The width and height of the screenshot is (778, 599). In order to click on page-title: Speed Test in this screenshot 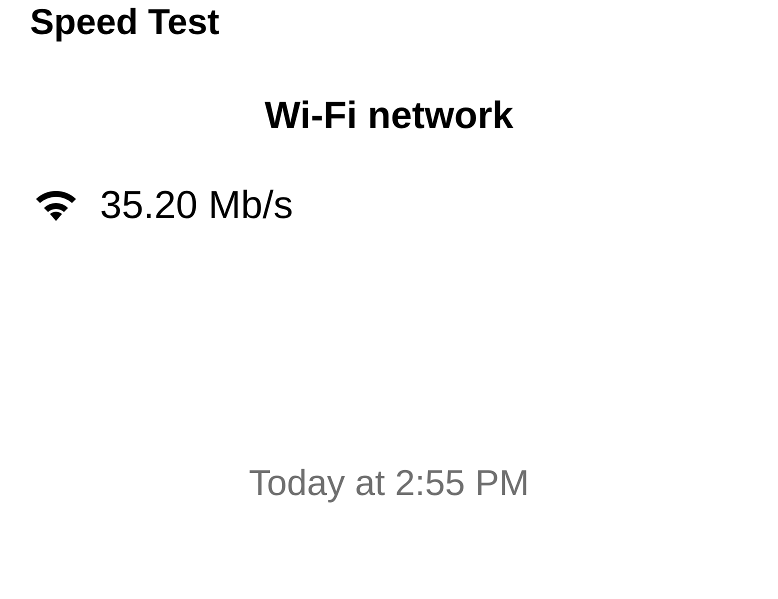, I will do `click(124, 20)`.